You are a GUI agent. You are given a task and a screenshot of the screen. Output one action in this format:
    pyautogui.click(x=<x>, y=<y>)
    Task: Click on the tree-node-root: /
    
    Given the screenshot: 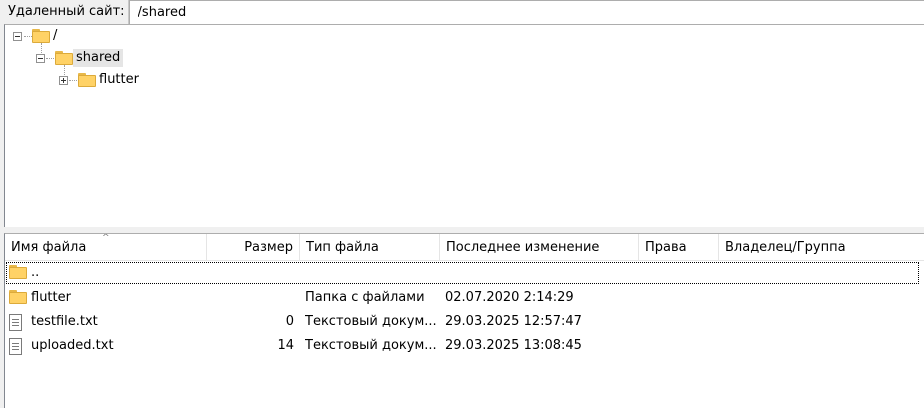 What is the action you would take?
    pyautogui.click(x=36, y=36)
    